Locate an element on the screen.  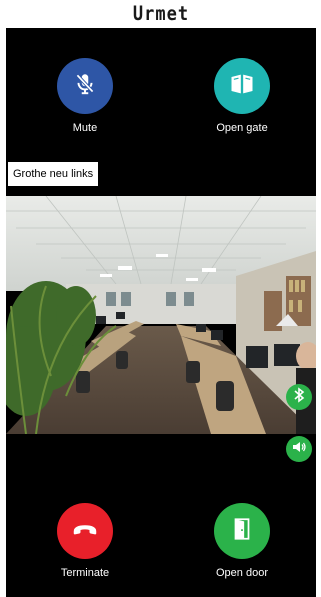
open-door-label: Open door is located at coordinates (242, 573).